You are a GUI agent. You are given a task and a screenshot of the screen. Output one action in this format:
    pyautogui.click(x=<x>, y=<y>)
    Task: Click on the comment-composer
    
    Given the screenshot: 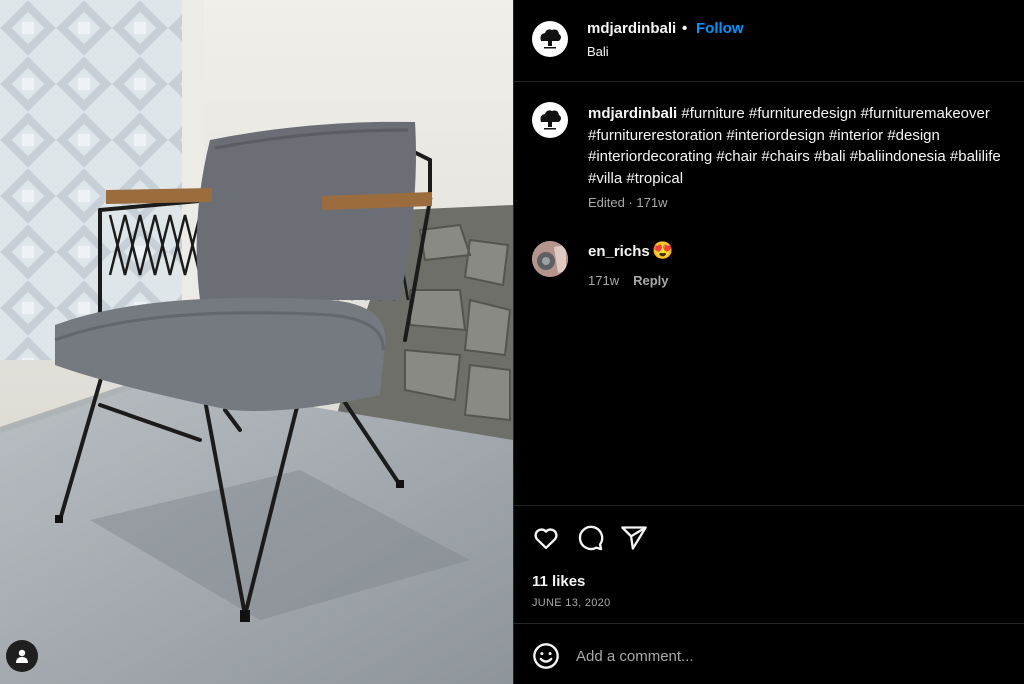 What is the action you would take?
    pyautogui.click(x=769, y=653)
    